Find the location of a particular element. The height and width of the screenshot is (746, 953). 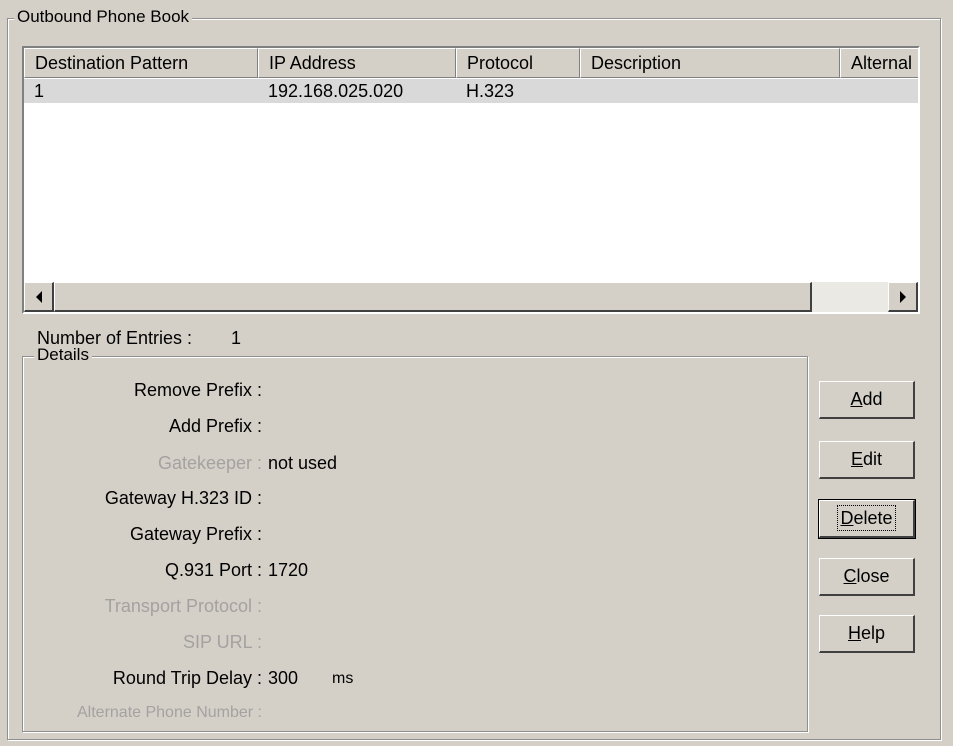

row-add-prefix: Add Prefix : is located at coordinates (400, 428).